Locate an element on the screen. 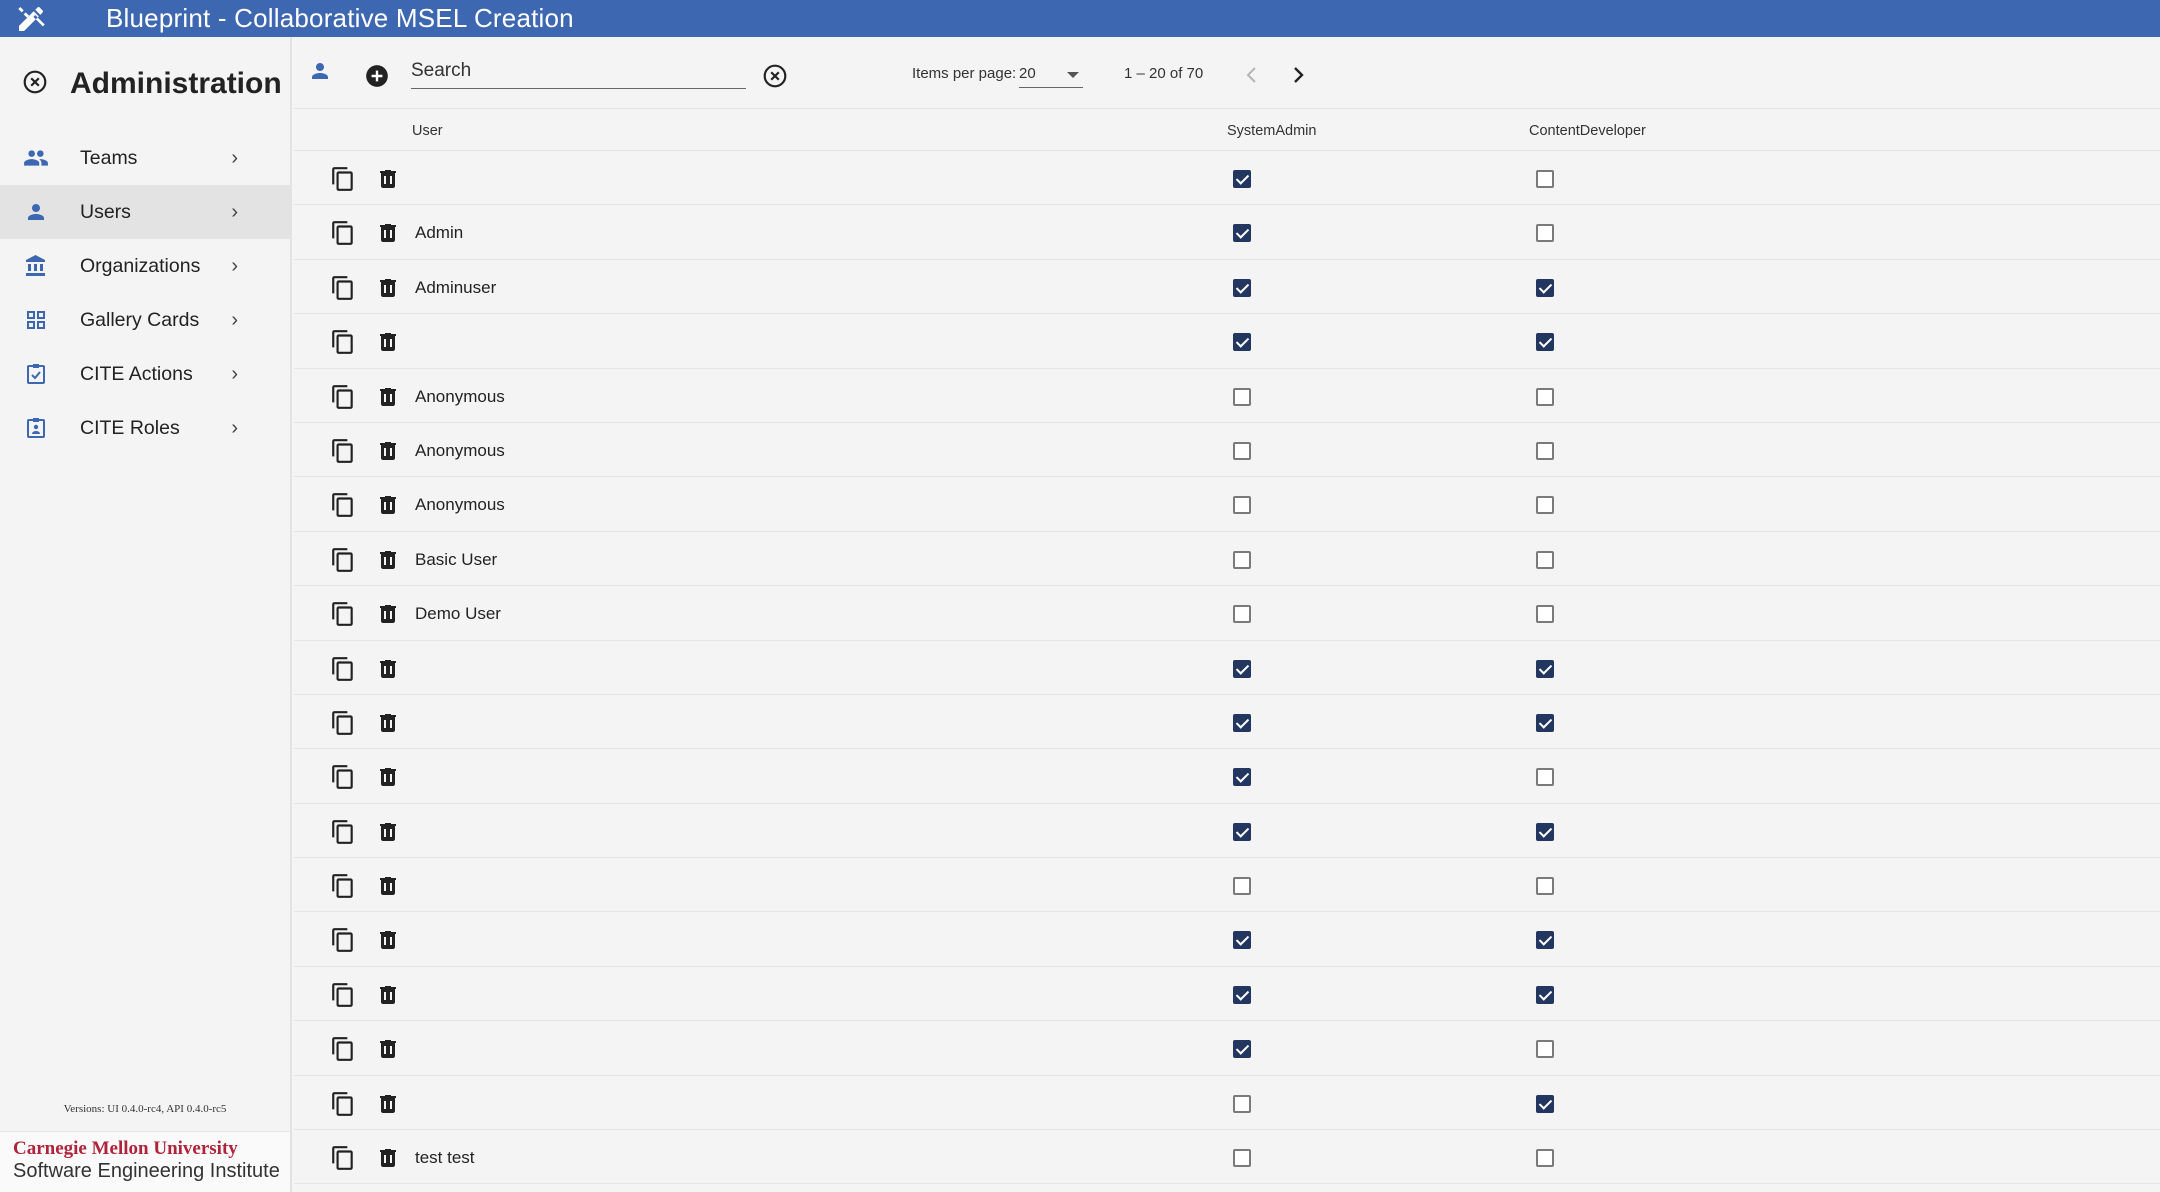 This screenshot has width=2160, height=1192. sidebar-item-cite-roles: CITE Roles › is located at coordinates (145, 428).